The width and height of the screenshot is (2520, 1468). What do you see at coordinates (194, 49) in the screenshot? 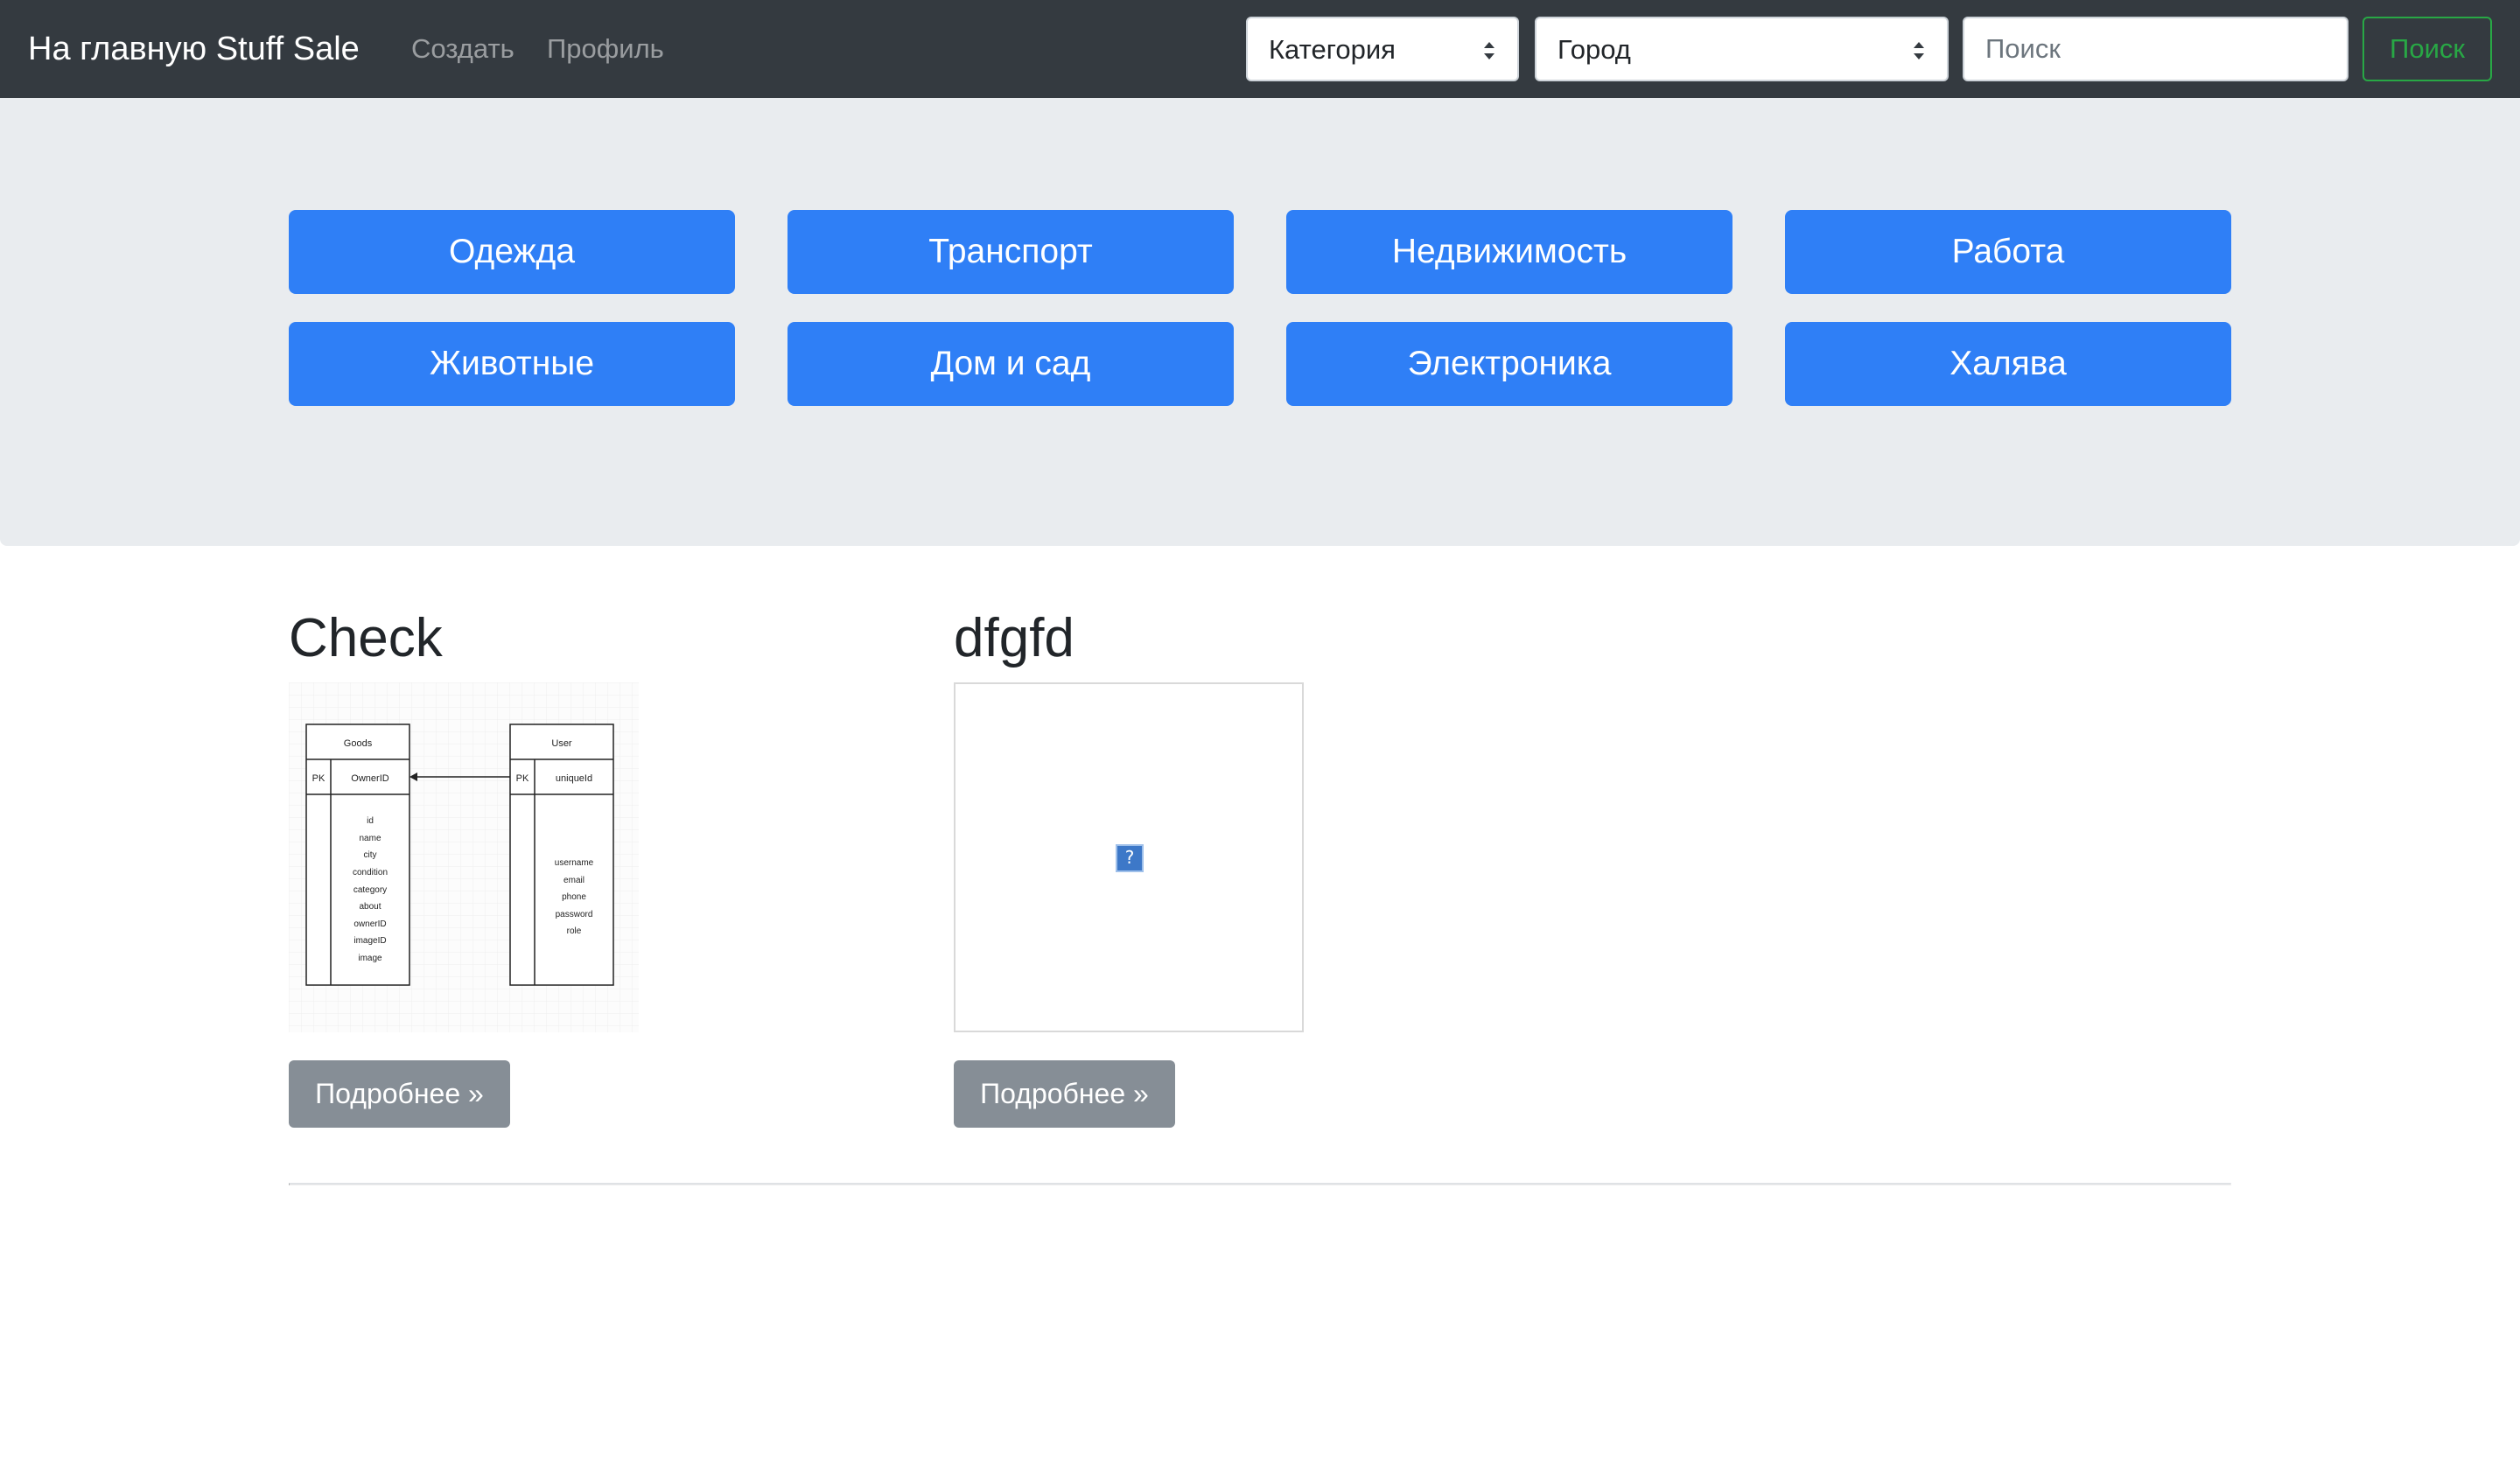
I see `brand-home-link: На главную Stuff Sale` at bounding box center [194, 49].